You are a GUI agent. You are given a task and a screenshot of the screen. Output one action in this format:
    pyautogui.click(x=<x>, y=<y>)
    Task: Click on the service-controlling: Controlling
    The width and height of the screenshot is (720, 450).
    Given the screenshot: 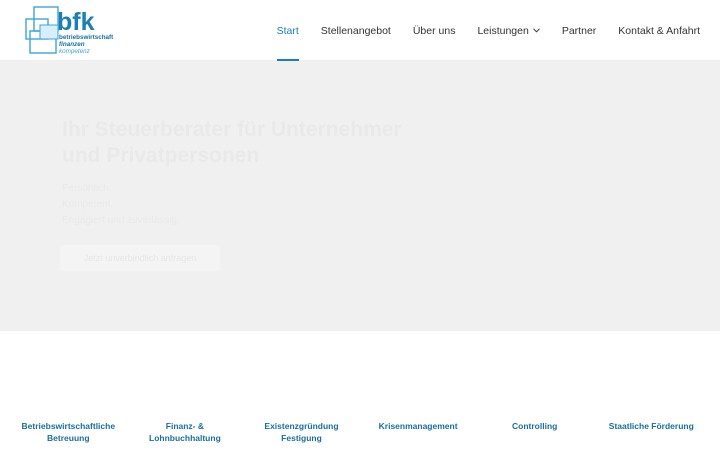 What is the action you would take?
    pyautogui.click(x=534, y=426)
    